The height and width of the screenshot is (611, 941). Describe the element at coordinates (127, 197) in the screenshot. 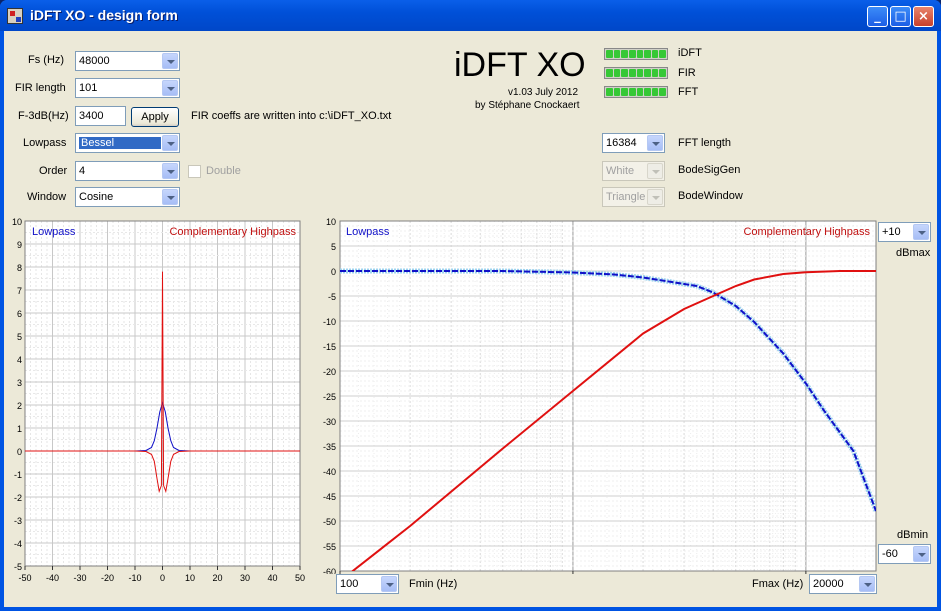

I see `window-combo: Cosine` at that location.